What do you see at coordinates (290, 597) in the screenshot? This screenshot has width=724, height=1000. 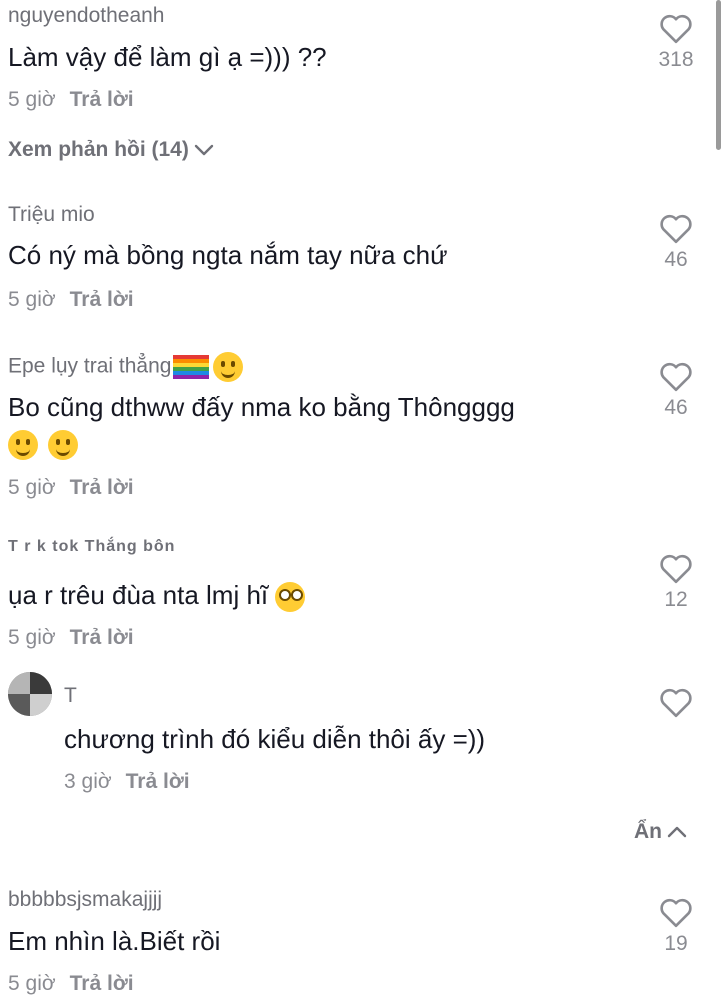 I see `flushed-emoji-icon` at bounding box center [290, 597].